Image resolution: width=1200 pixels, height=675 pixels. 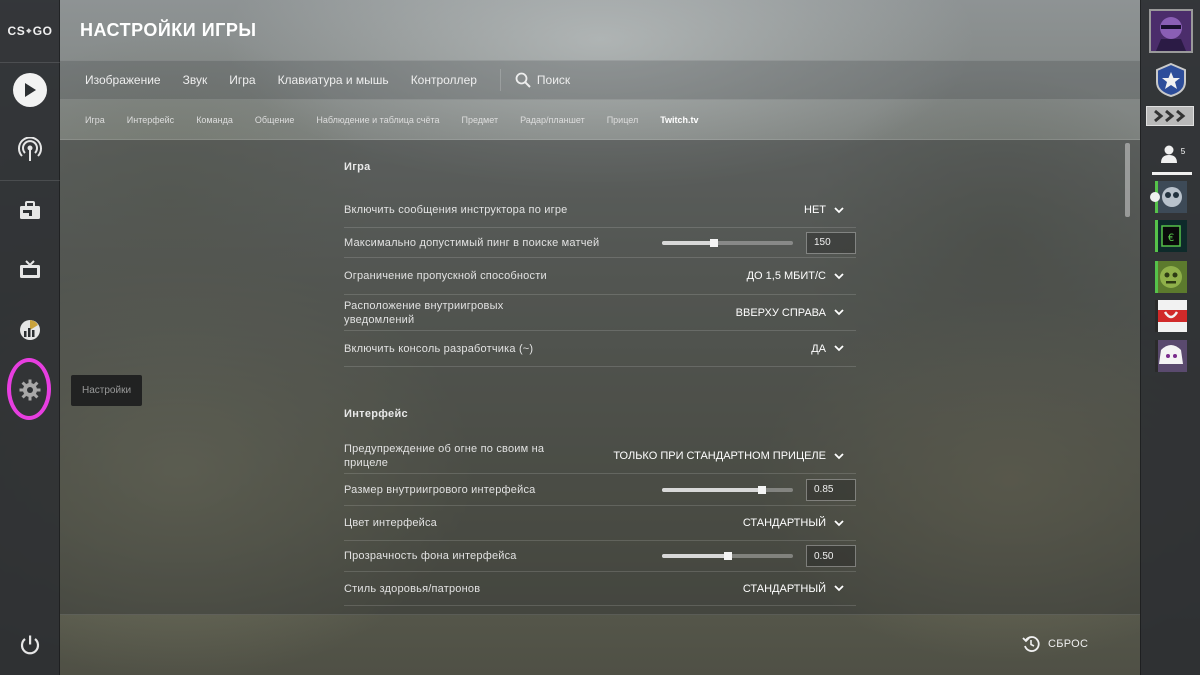 I want to click on inventory-icon, so click(x=30, y=210).